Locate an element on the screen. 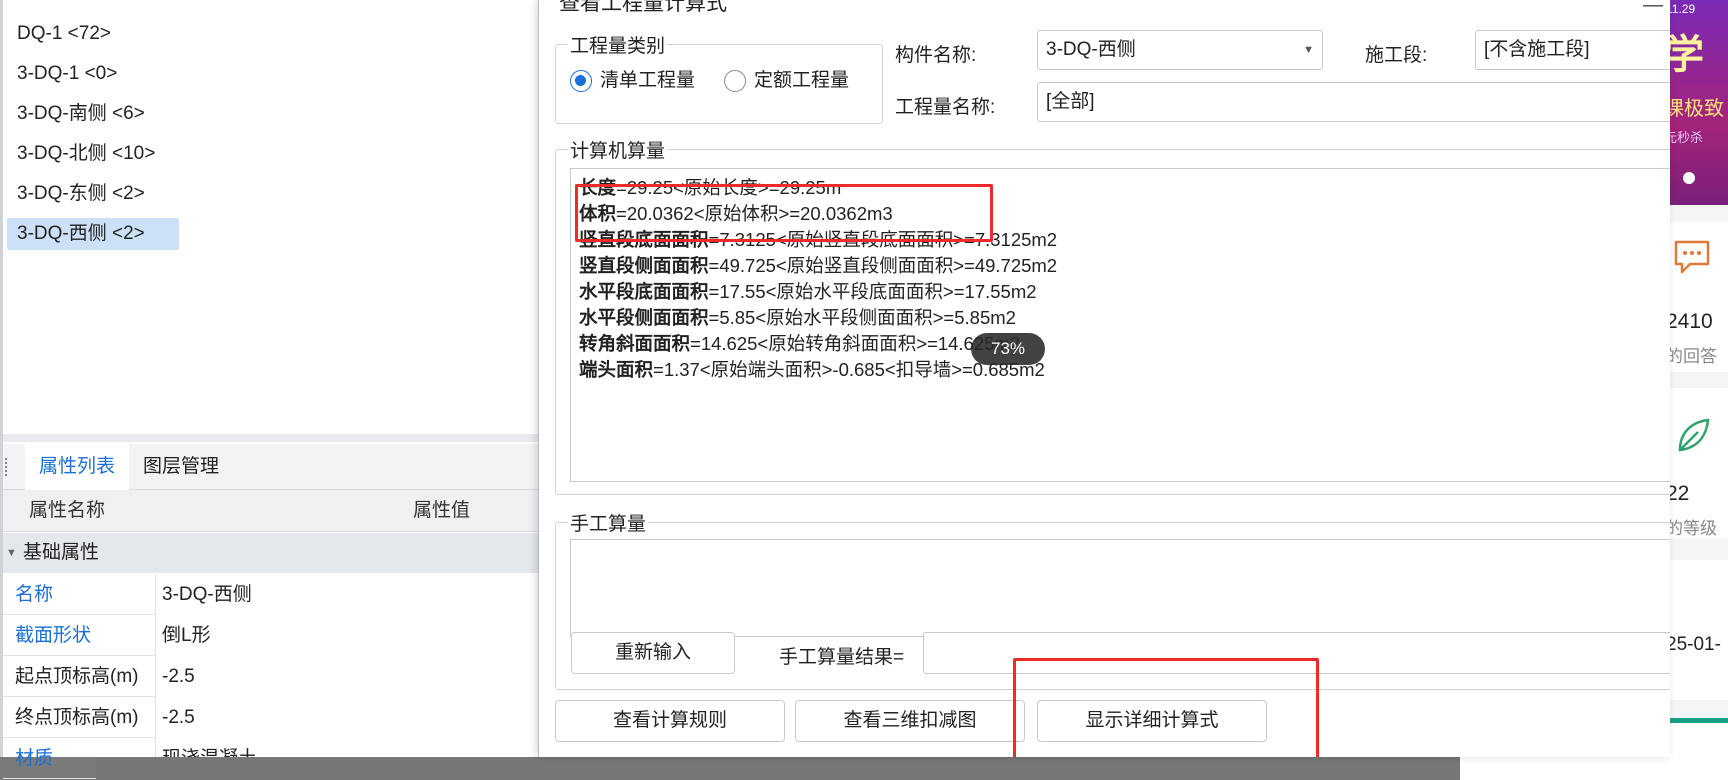  minimize-icon: — is located at coordinates (1653, 8).